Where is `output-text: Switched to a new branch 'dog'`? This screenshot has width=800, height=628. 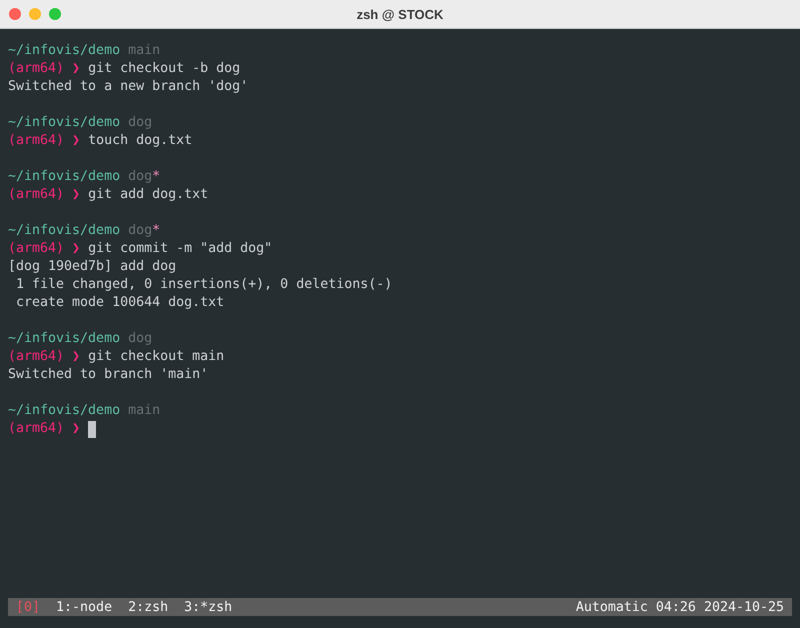 output-text: Switched to a new branch 'dog' is located at coordinates (128, 87).